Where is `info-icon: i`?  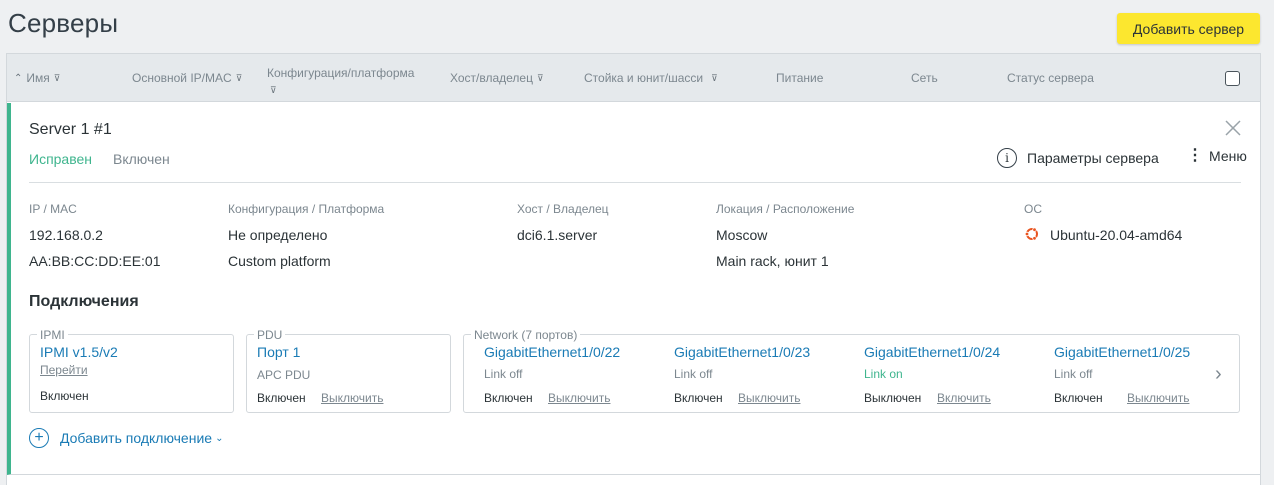
info-icon: i is located at coordinates (1007, 158).